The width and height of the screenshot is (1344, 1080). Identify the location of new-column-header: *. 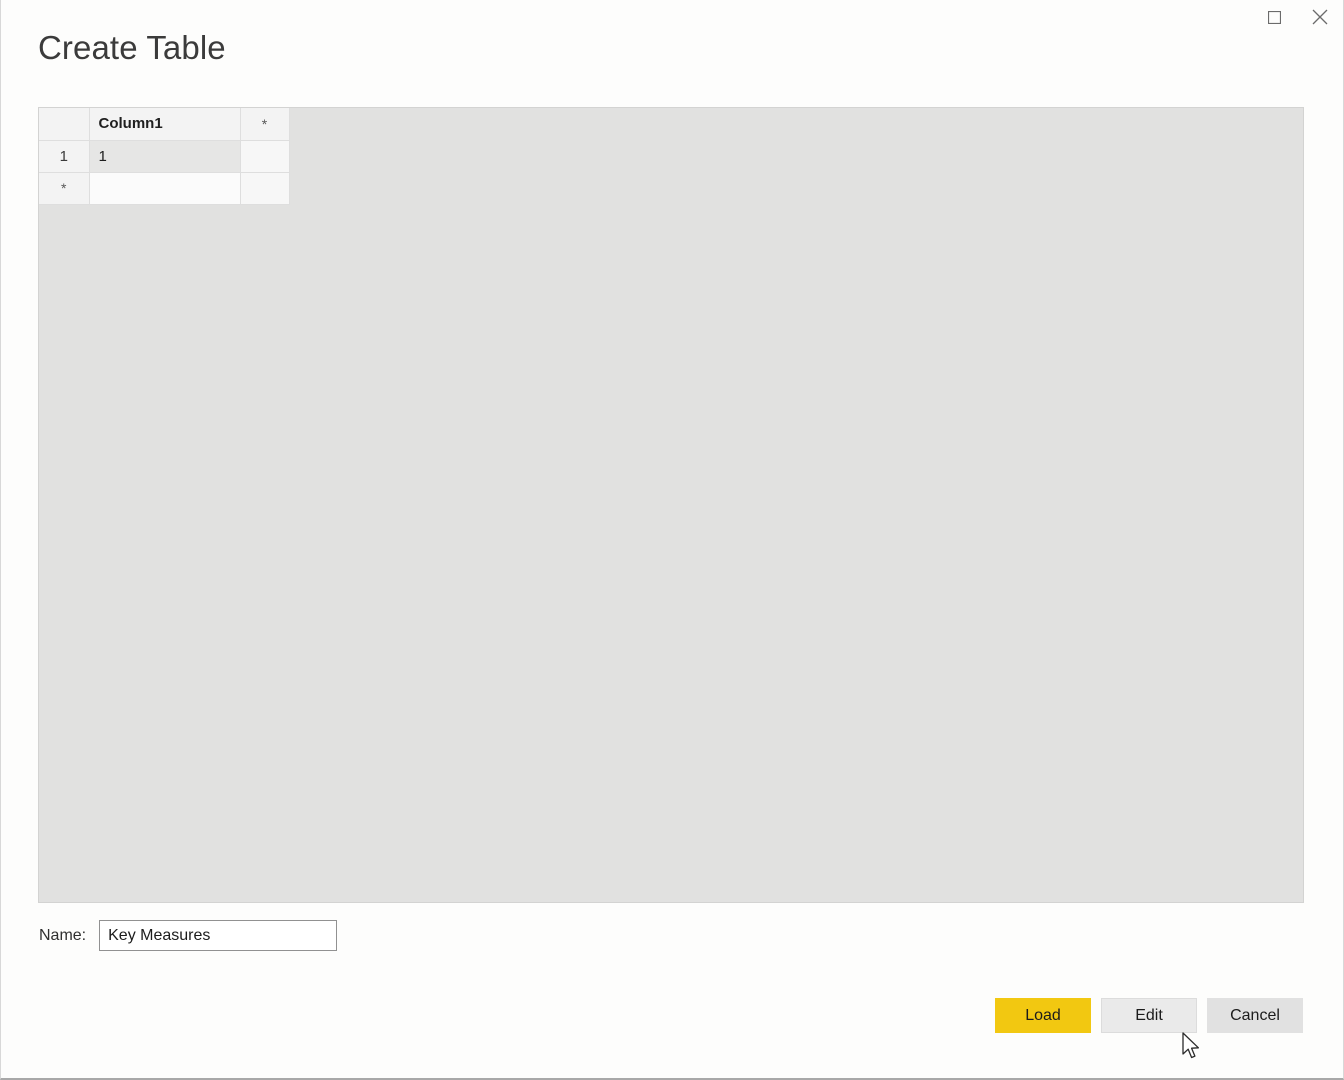
(265, 124).